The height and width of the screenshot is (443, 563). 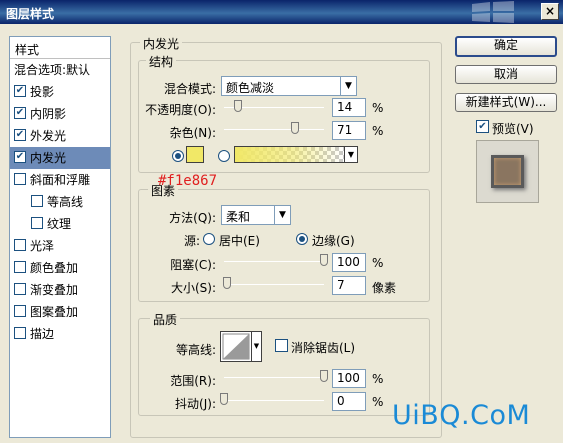 I want to click on style-list-item: ✔ 内阴影, so click(x=60, y=114).